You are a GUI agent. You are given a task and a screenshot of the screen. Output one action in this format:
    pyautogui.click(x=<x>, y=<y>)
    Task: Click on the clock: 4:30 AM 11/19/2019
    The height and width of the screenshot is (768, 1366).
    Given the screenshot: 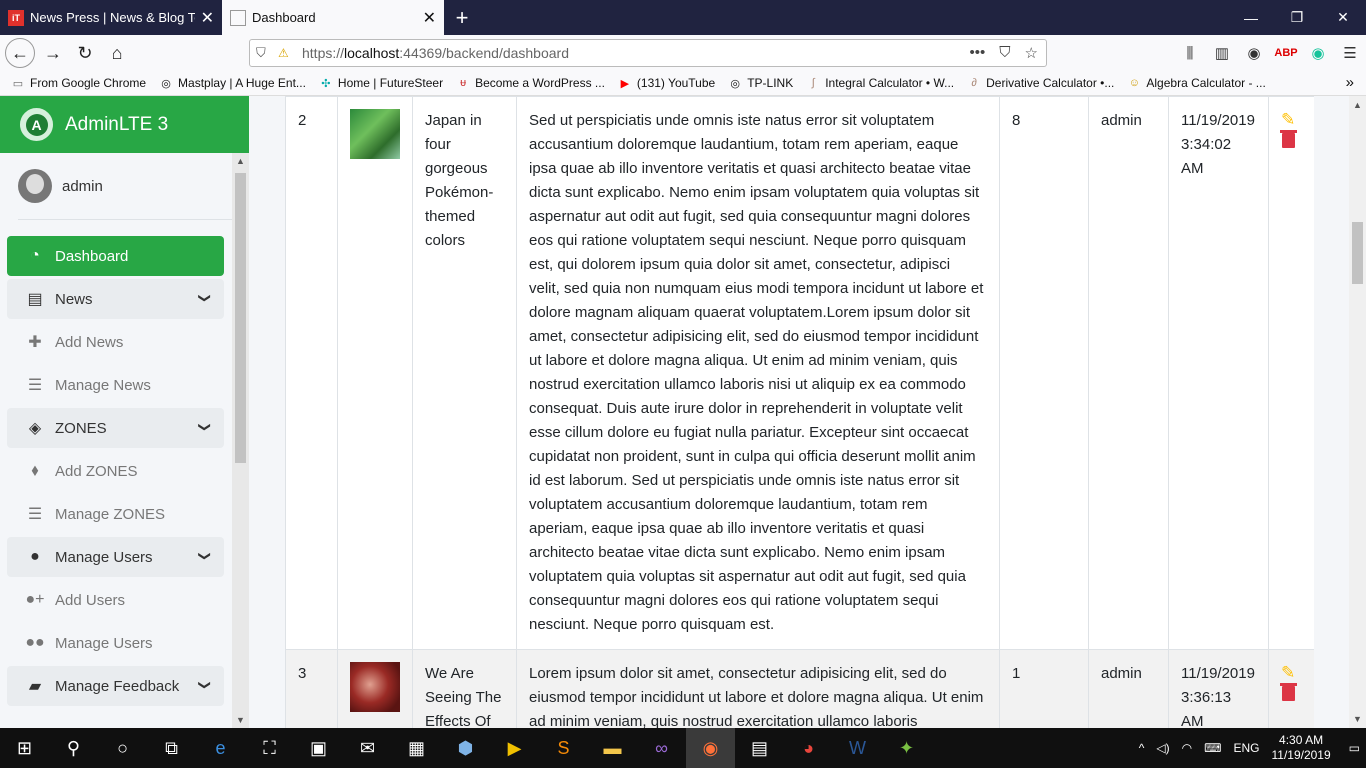 What is the action you would take?
    pyautogui.click(x=1300, y=748)
    